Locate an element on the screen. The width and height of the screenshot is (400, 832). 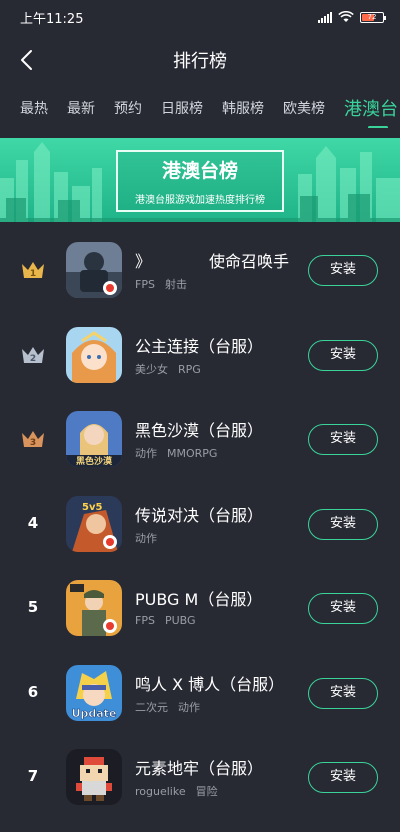
tab-hot: 最热 is located at coordinates (34, 108).